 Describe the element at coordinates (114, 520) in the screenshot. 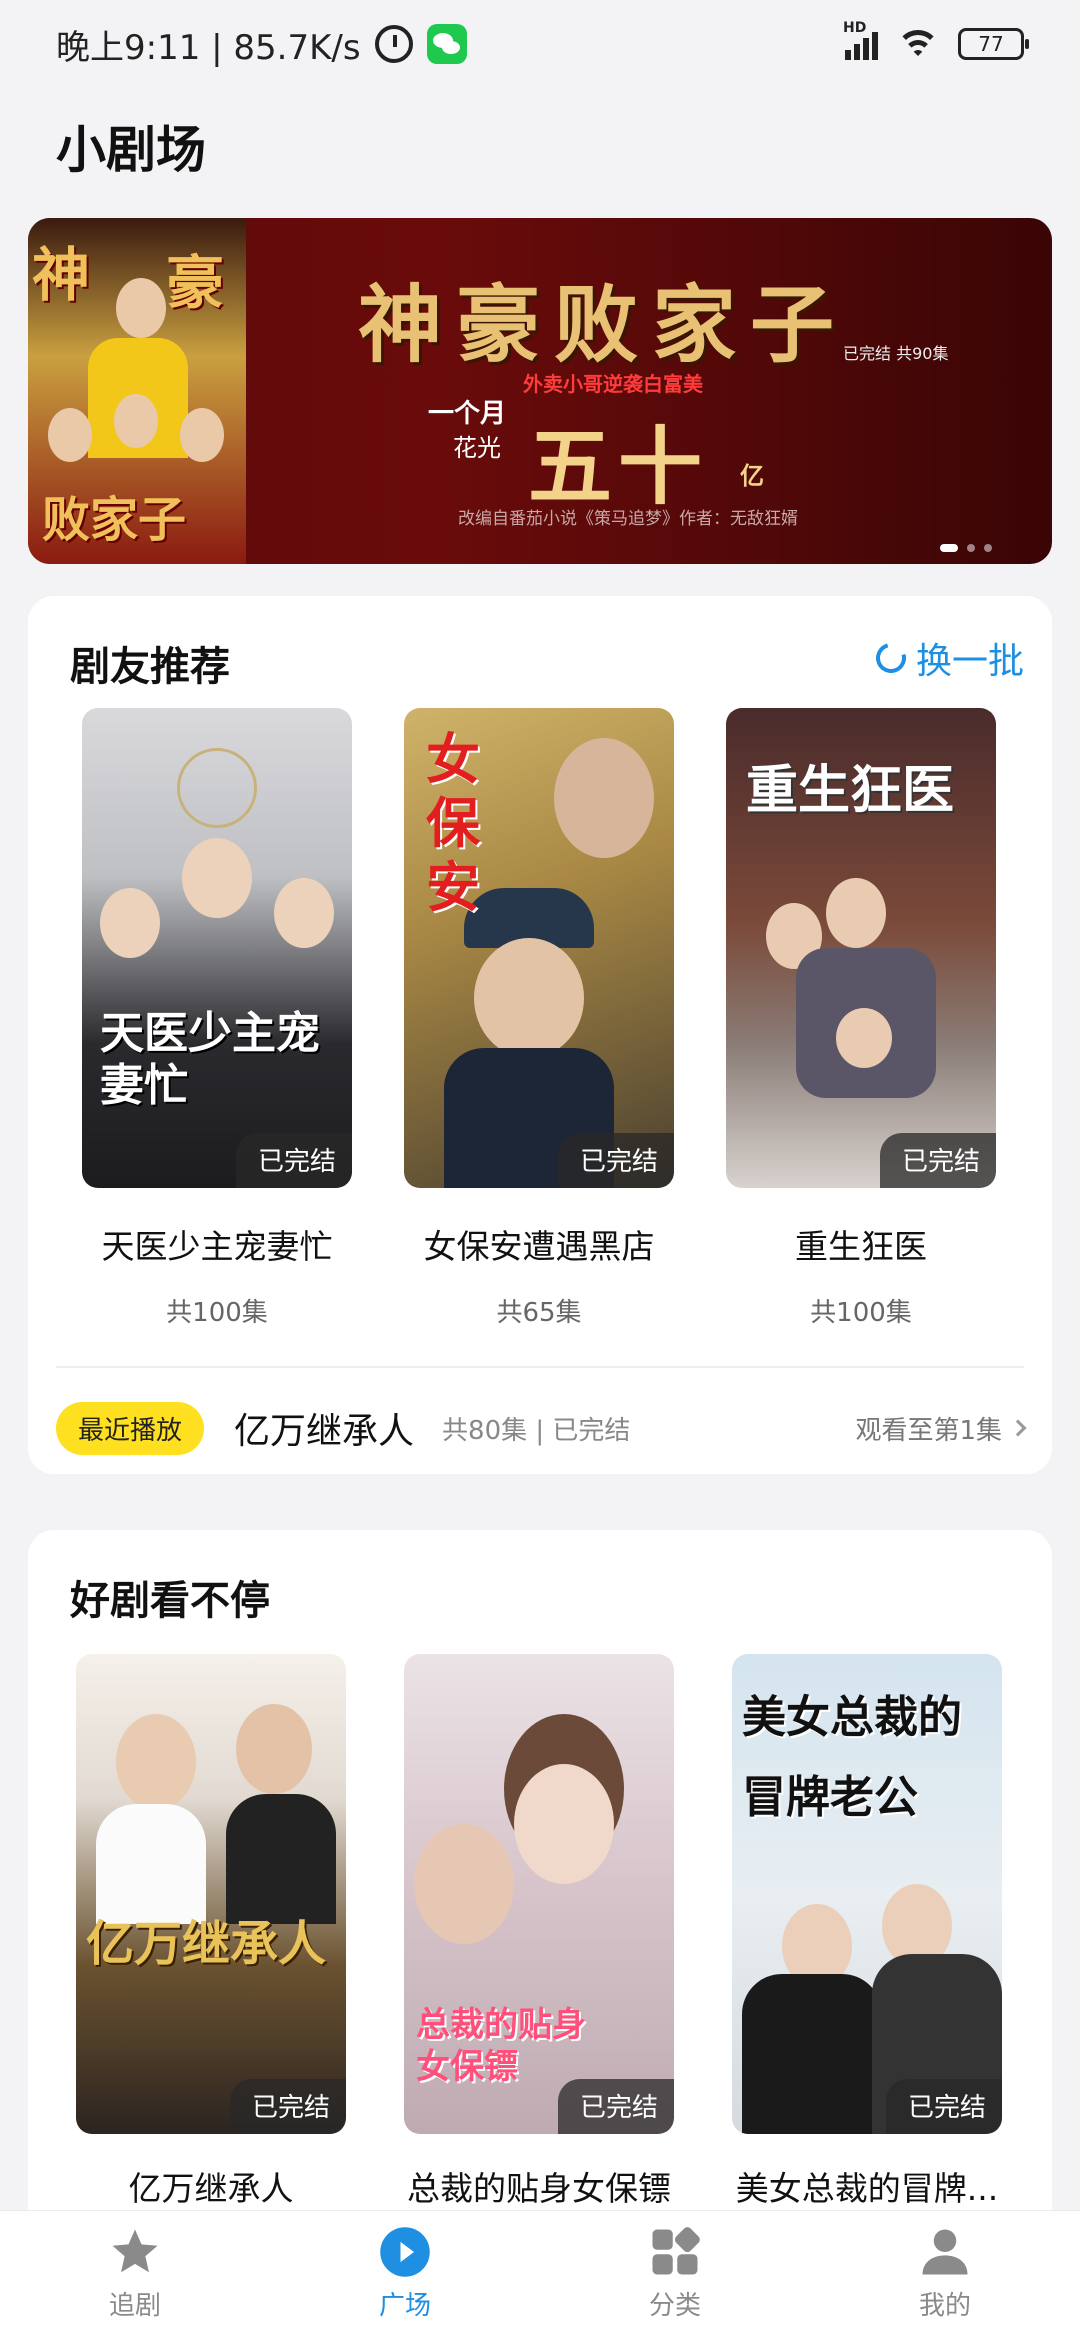

I see `banner-poster-char: 败家子` at that location.